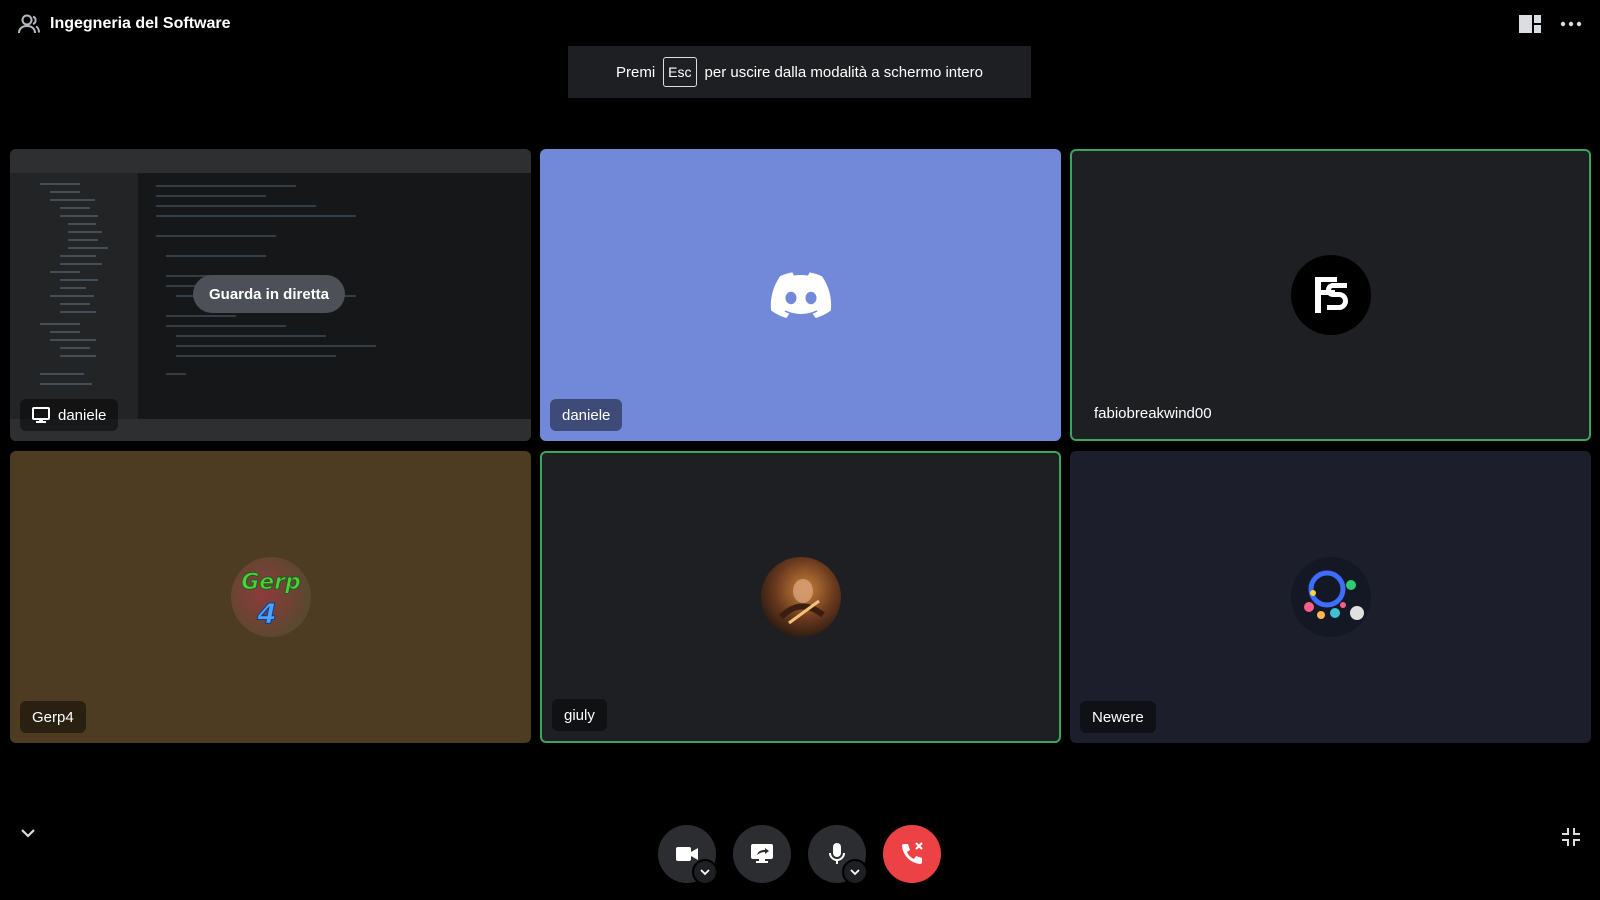 This screenshot has height=900, width=1600. I want to click on camera-button, so click(688, 855).